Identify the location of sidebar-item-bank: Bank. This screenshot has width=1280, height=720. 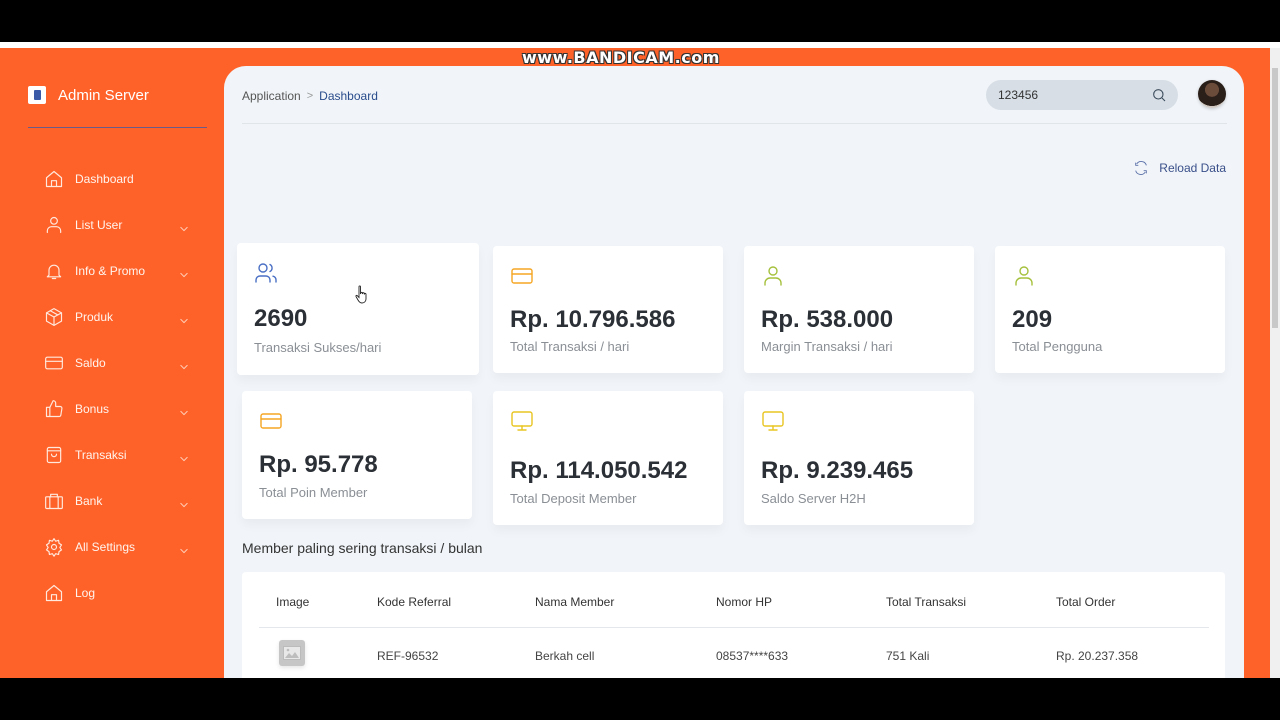
(119, 501).